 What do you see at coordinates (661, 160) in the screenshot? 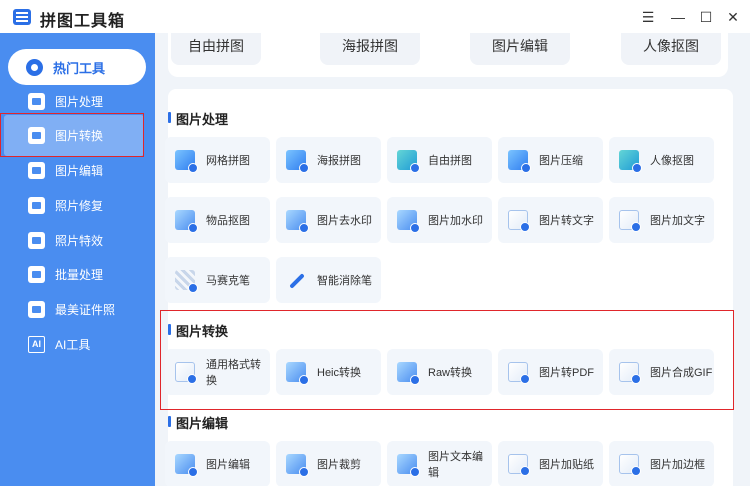
I see `tool-portrait-cutout: 人像抠图` at bounding box center [661, 160].